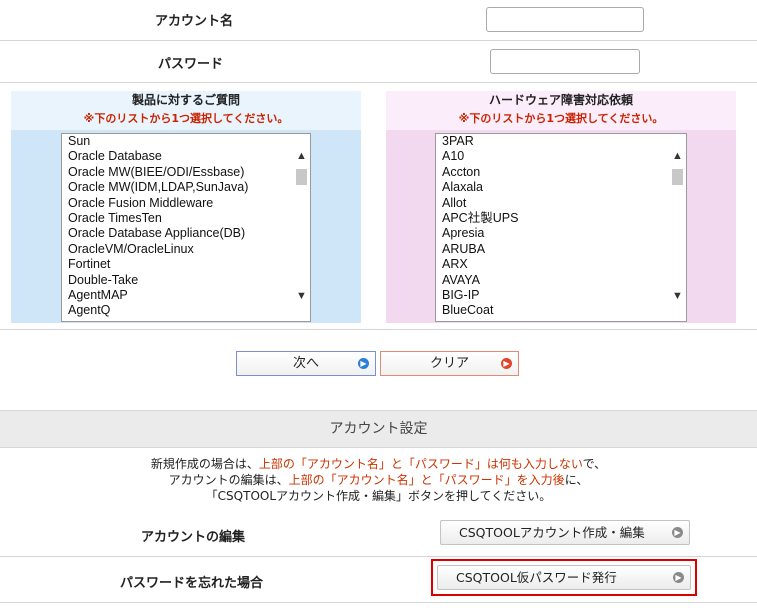  I want to click on list-option: Oracle Fusion Middleware, so click(186, 203).